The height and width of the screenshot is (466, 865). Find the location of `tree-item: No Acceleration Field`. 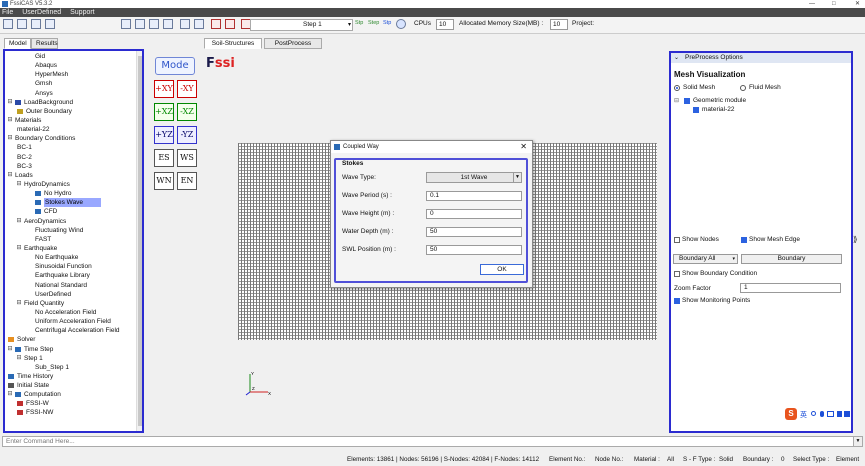

tree-item: No Acceleration Field is located at coordinates (73, 312).